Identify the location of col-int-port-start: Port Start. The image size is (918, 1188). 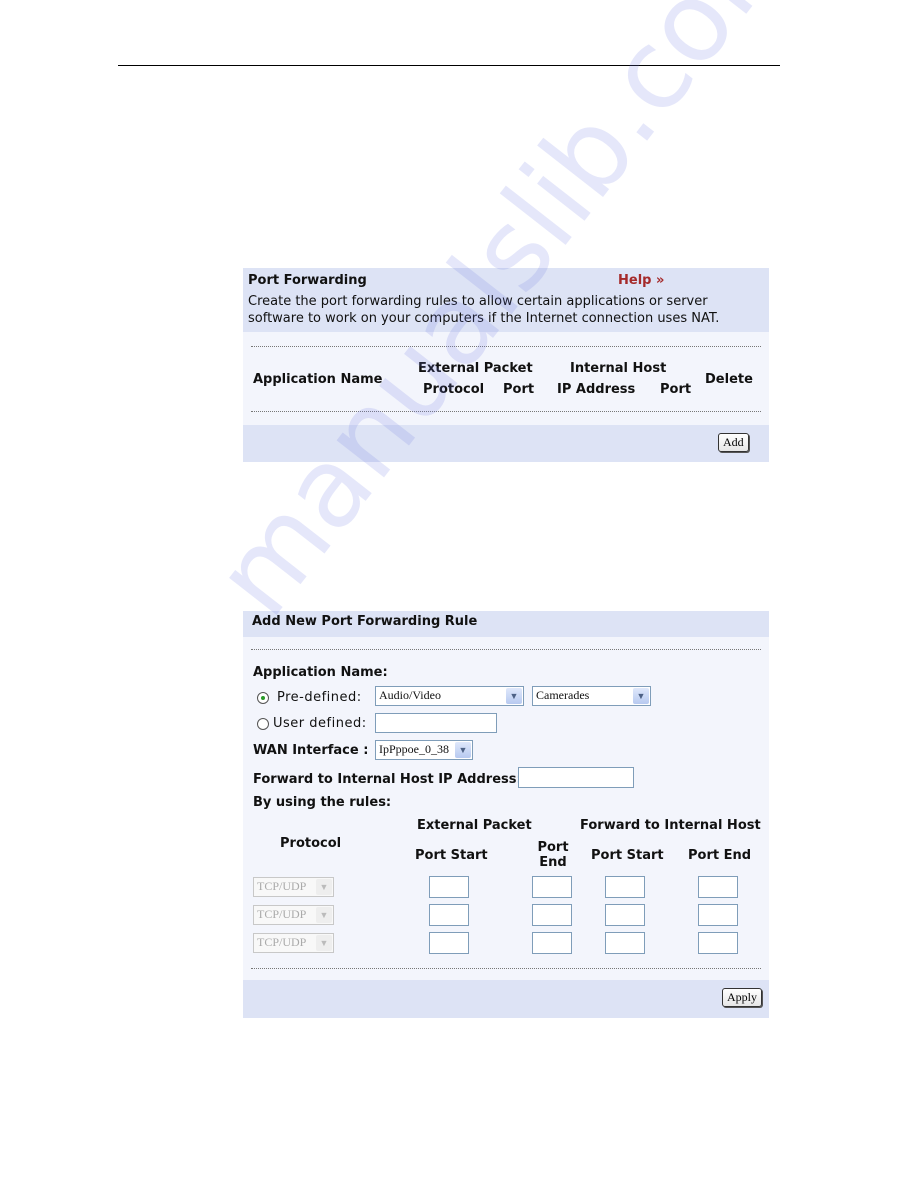
(627, 855).